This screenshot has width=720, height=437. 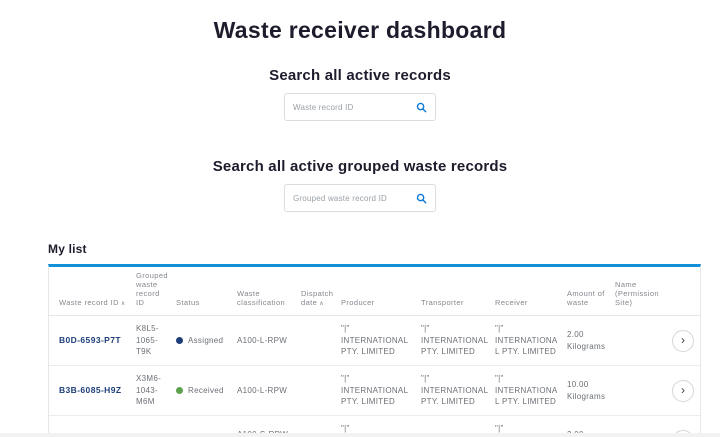 I want to click on column-header-actions, so click(x=685, y=311).